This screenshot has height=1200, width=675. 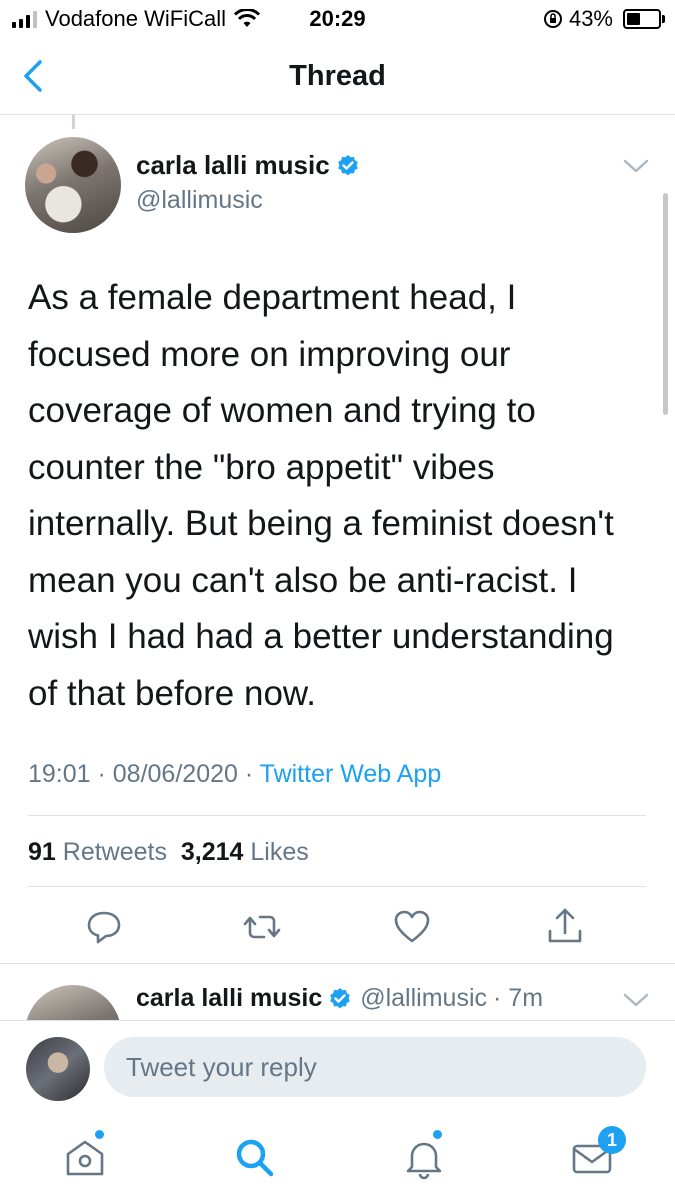 What do you see at coordinates (590, 18) in the screenshot?
I see `battery-percent: 43%` at bounding box center [590, 18].